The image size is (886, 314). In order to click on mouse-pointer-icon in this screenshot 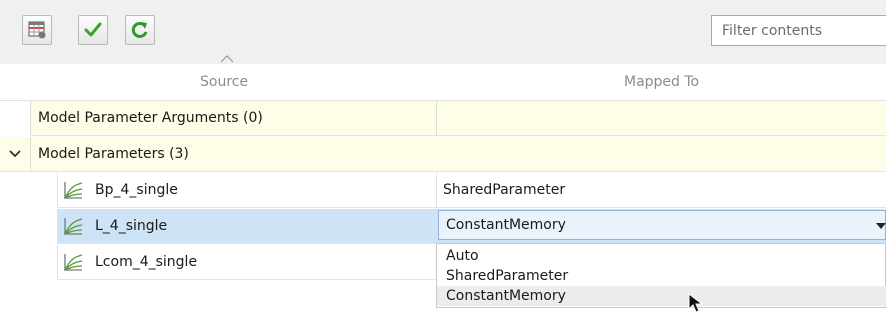, I will do `click(696, 303)`.